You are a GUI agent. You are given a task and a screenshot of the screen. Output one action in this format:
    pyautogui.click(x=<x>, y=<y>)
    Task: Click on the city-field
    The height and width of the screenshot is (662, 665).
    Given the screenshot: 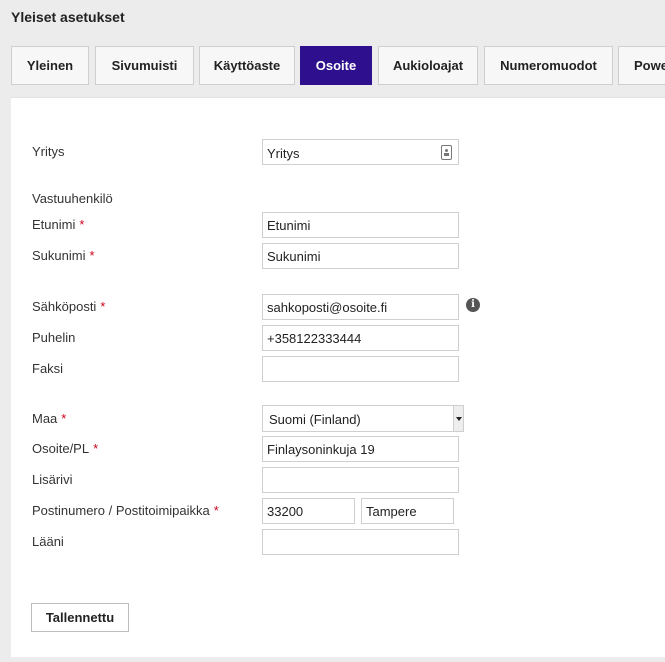 What is the action you would take?
    pyautogui.click(x=407, y=511)
    